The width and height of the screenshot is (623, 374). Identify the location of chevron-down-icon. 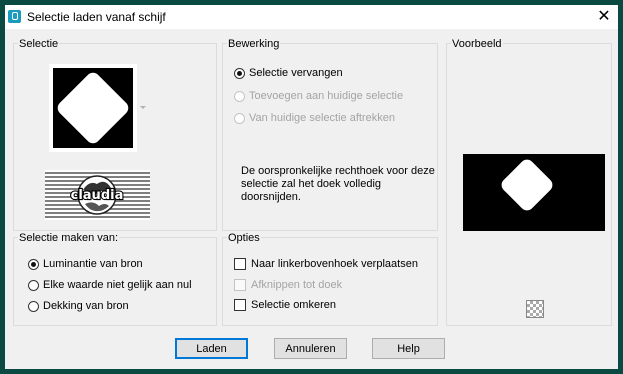
(143, 107).